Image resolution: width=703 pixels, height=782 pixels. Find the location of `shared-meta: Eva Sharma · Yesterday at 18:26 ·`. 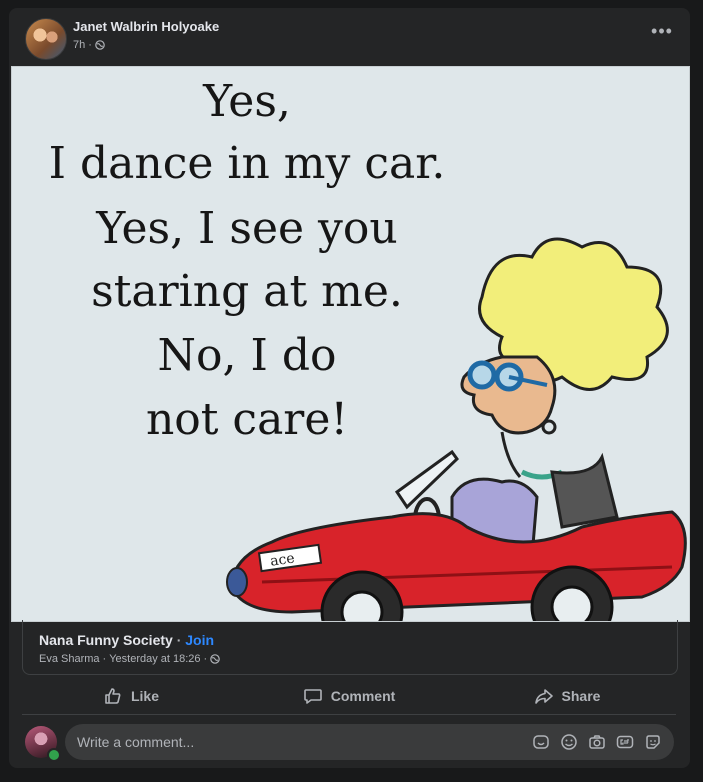

shared-meta: Eva Sharma · Yesterday at 18:26 · is located at coordinates (130, 659).